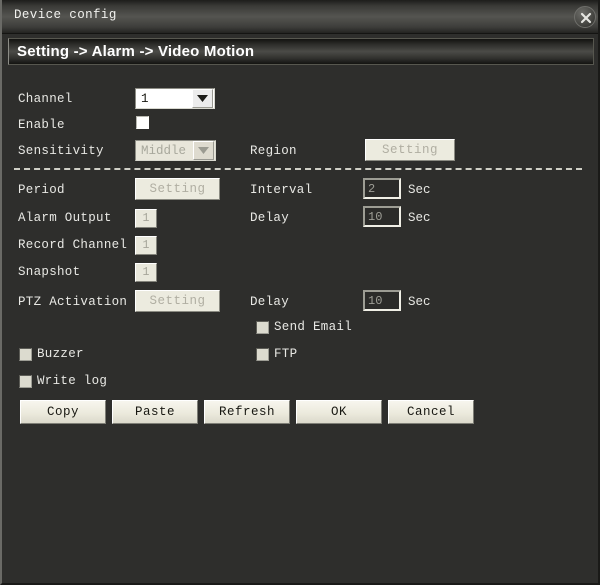  What do you see at coordinates (73, 302) in the screenshot?
I see `ptz-activation-label: PTZ Activation` at bounding box center [73, 302].